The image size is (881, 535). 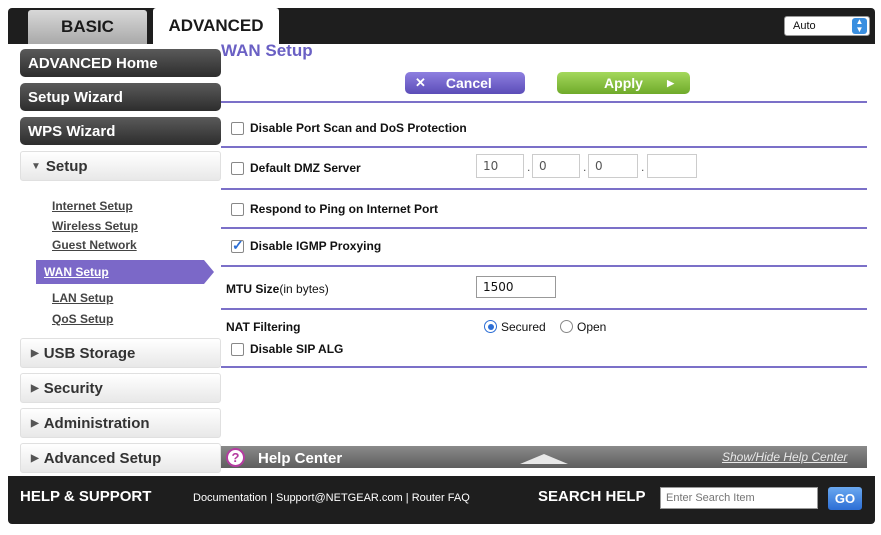 What do you see at coordinates (500, 166) in the screenshot?
I see `dmz-ip-octet-1: 10` at bounding box center [500, 166].